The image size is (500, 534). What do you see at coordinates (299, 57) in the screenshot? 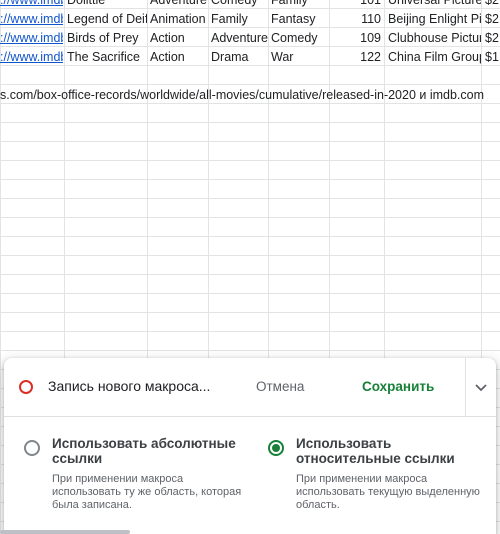
I see `genre-cell: War` at bounding box center [299, 57].